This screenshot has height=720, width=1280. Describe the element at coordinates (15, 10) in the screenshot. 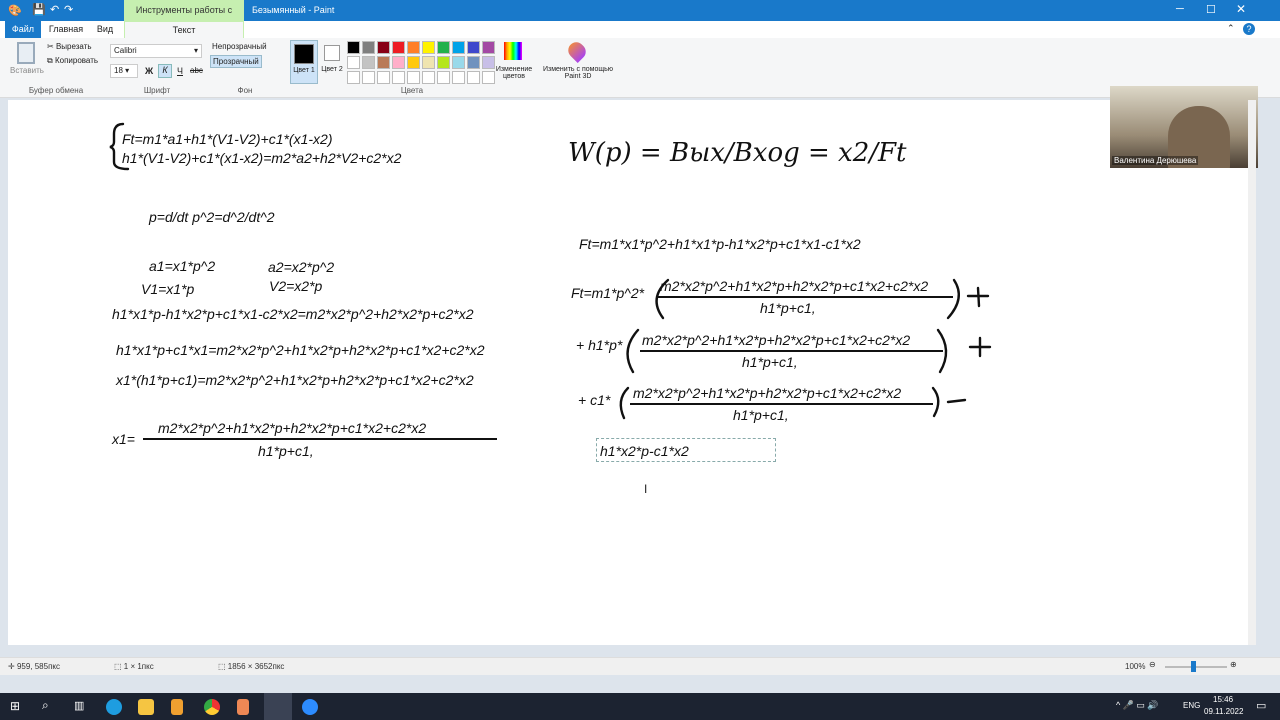

I see `paint-app-icon: 🎨` at that location.